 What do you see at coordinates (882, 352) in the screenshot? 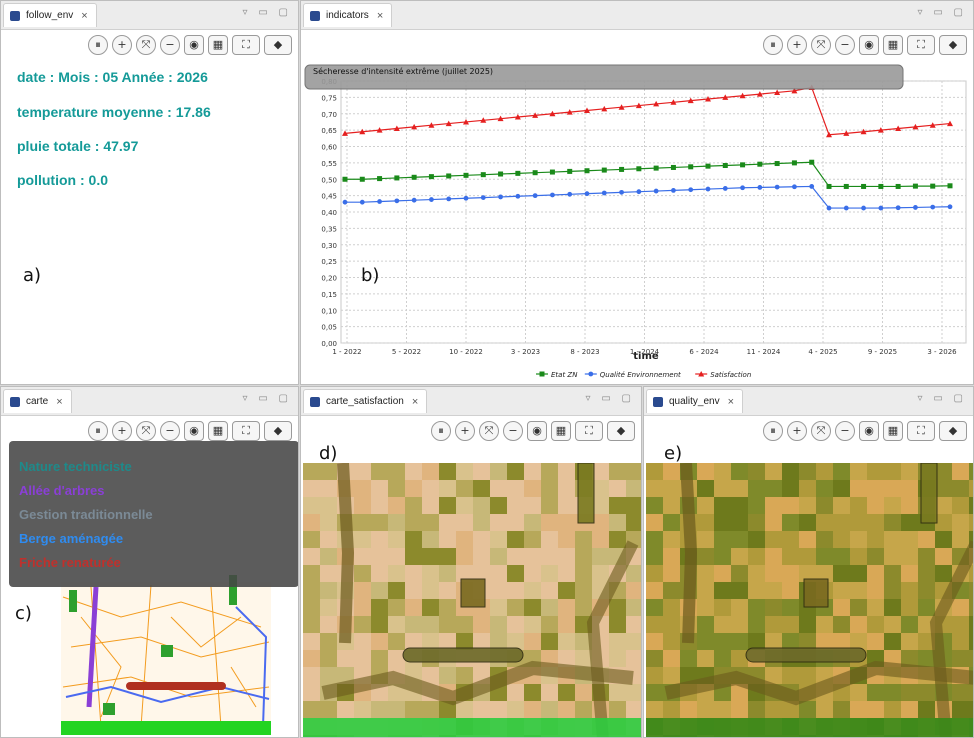
I see `x-tick-label: 9 - 2025` at bounding box center [882, 352].